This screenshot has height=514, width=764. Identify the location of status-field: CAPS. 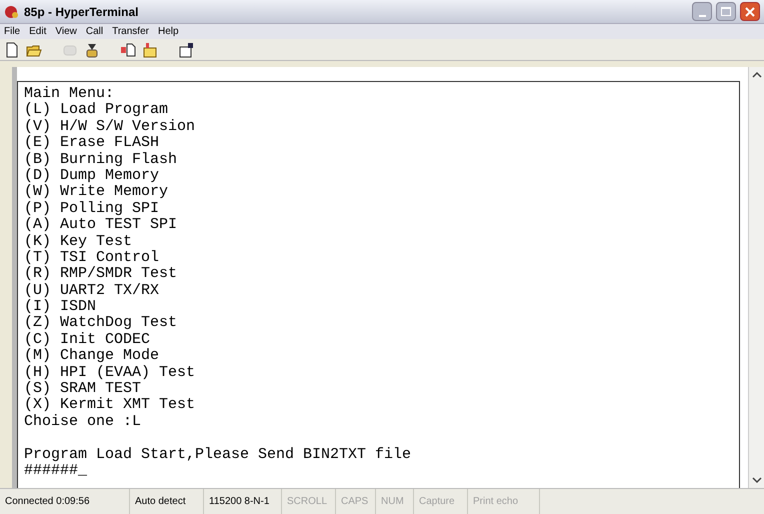
(356, 501).